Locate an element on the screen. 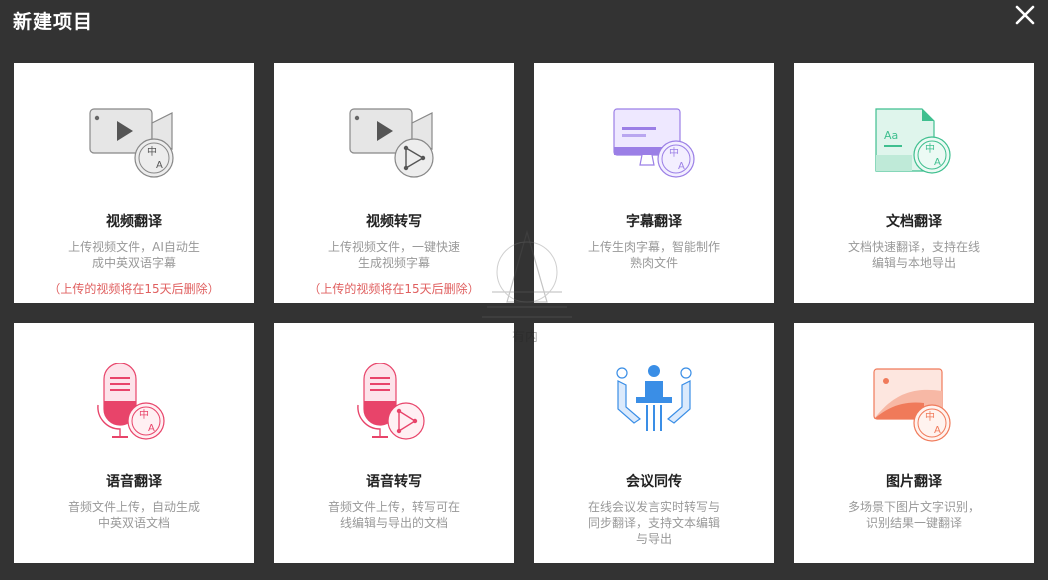  svg-text: Aa is located at coordinates (891, 135).